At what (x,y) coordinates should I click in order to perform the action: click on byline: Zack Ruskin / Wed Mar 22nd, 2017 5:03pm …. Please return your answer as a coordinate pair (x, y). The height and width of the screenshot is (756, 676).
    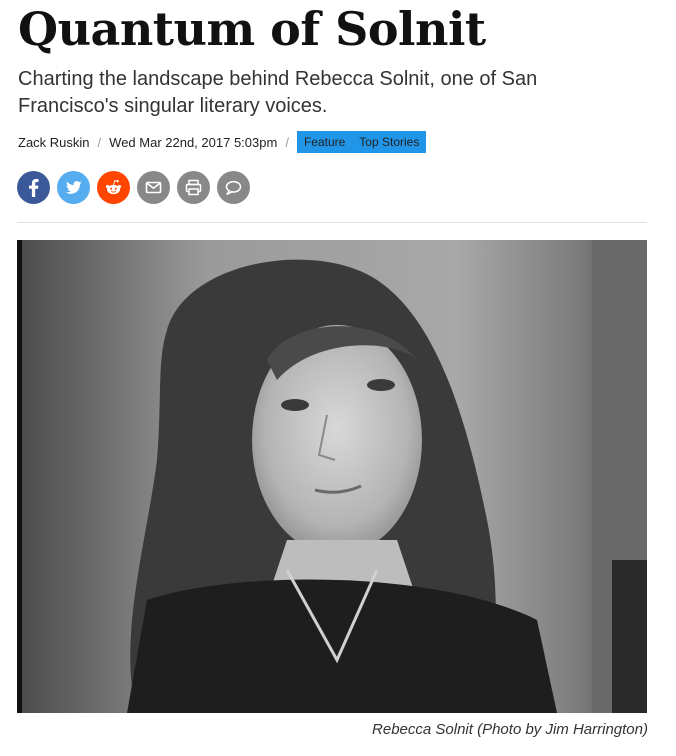
    Looking at the image, I should click on (222, 142).